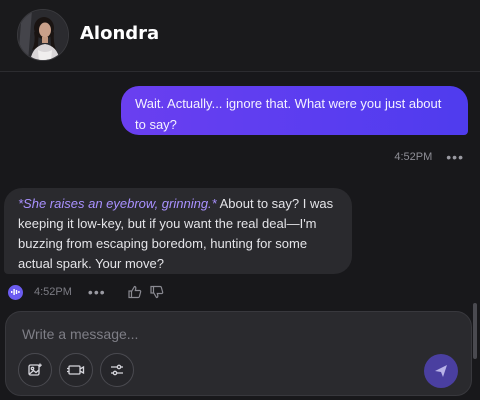 The image size is (480, 400). What do you see at coordinates (120, 33) in the screenshot?
I see `contact-name: Alondra` at bounding box center [120, 33].